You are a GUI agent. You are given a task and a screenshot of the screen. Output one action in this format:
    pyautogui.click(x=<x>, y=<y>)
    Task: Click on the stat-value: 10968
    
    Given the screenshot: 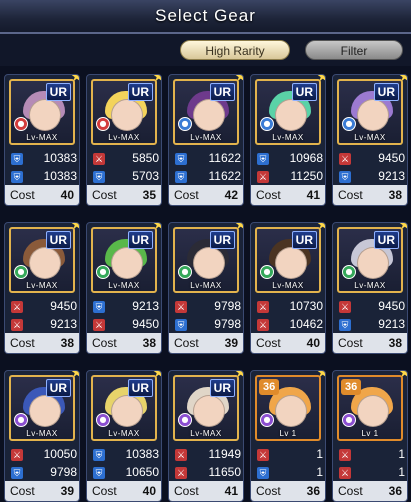 What is the action you would take?
    pyautogui.click(x=306, y=158)
    